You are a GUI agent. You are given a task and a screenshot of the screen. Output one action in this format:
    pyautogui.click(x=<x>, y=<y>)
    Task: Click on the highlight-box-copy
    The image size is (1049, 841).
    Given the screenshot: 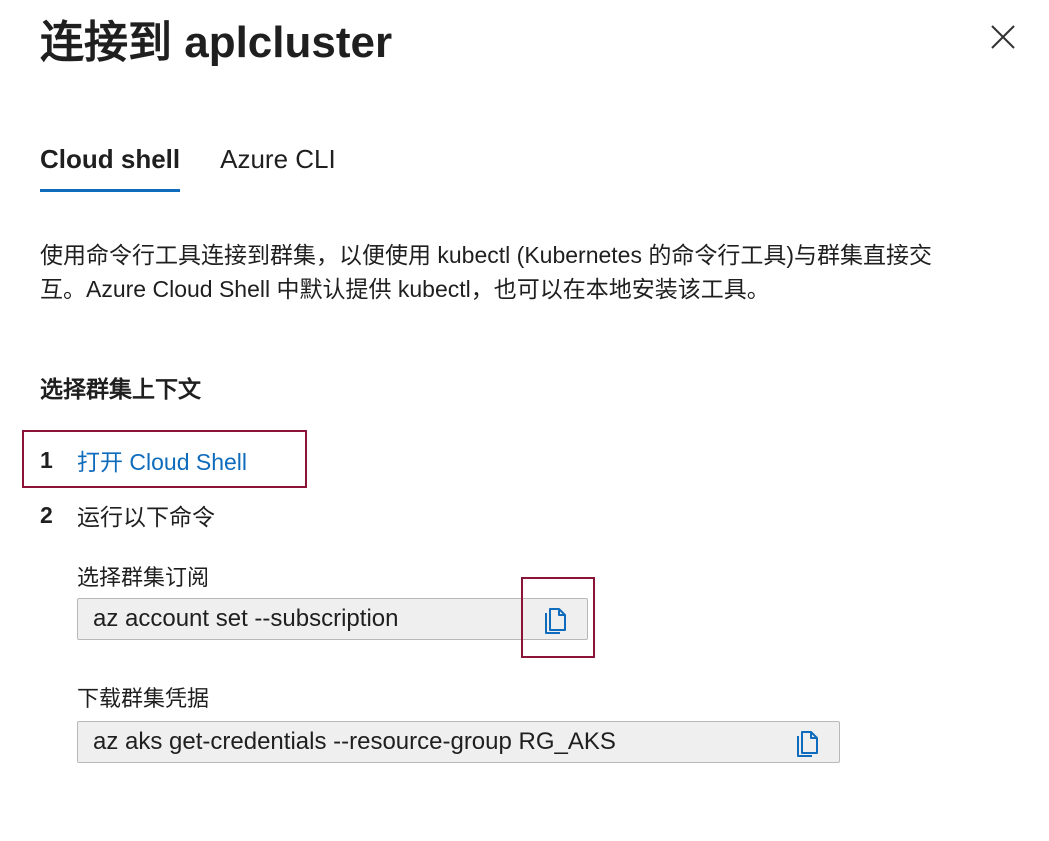 What is the action you would take?
    pyautogui.click(x=558, y=617)
    